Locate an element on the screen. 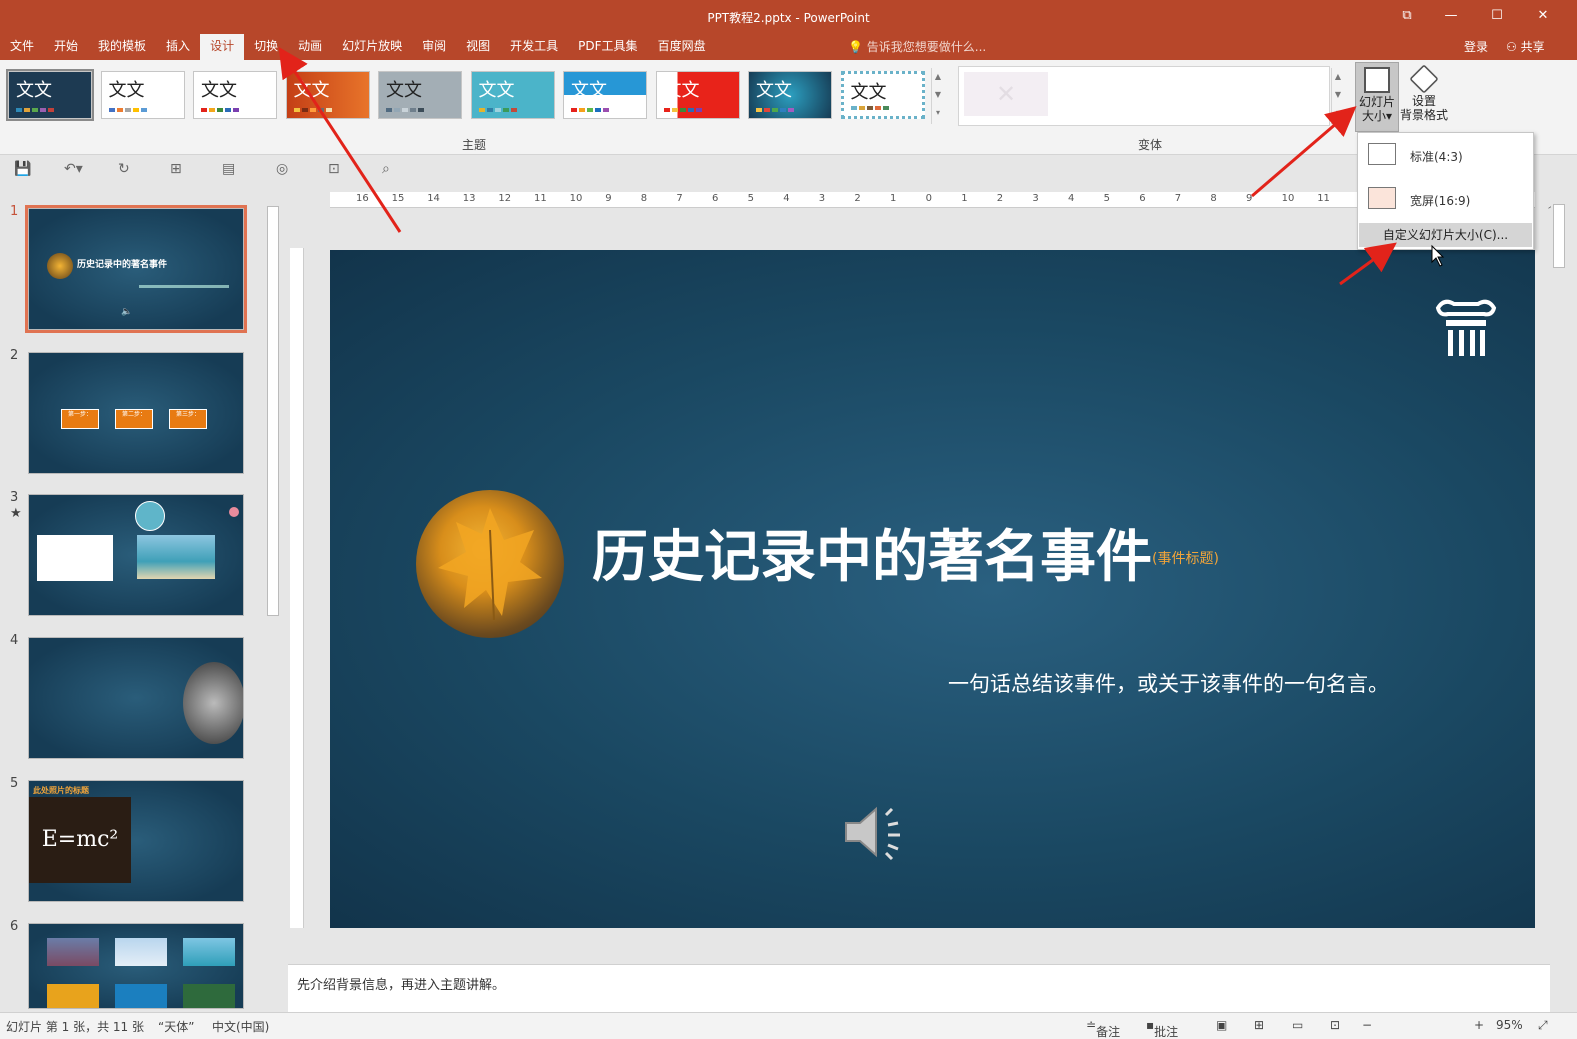 This screenshot has width=1577, height=1039. zoom-out-icon: − is located at coordinates (1367, 1025).